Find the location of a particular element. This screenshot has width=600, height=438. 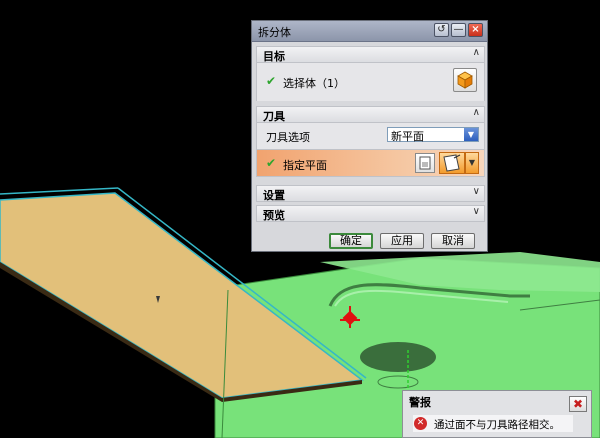

tool-option-select: 新平面 ▼ is located at coordinates (433, 135).